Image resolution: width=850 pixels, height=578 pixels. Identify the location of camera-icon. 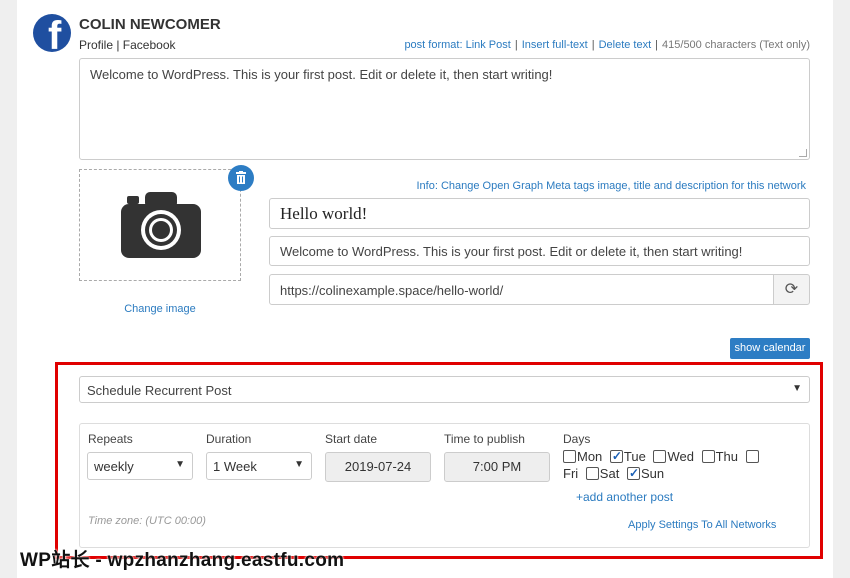
(161, 225).